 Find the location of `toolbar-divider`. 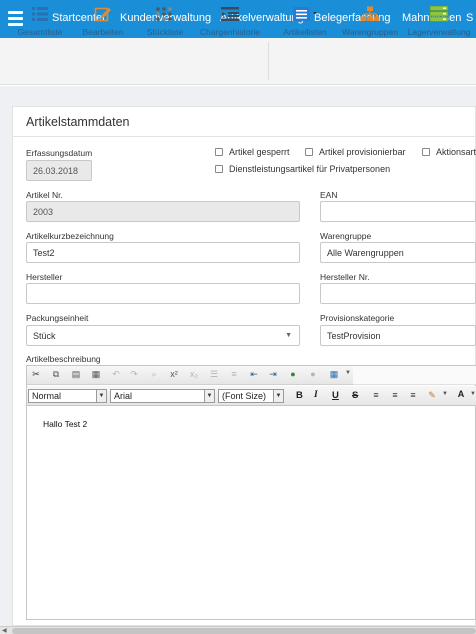

toolbar-divider is located at coordinates (268, 61).